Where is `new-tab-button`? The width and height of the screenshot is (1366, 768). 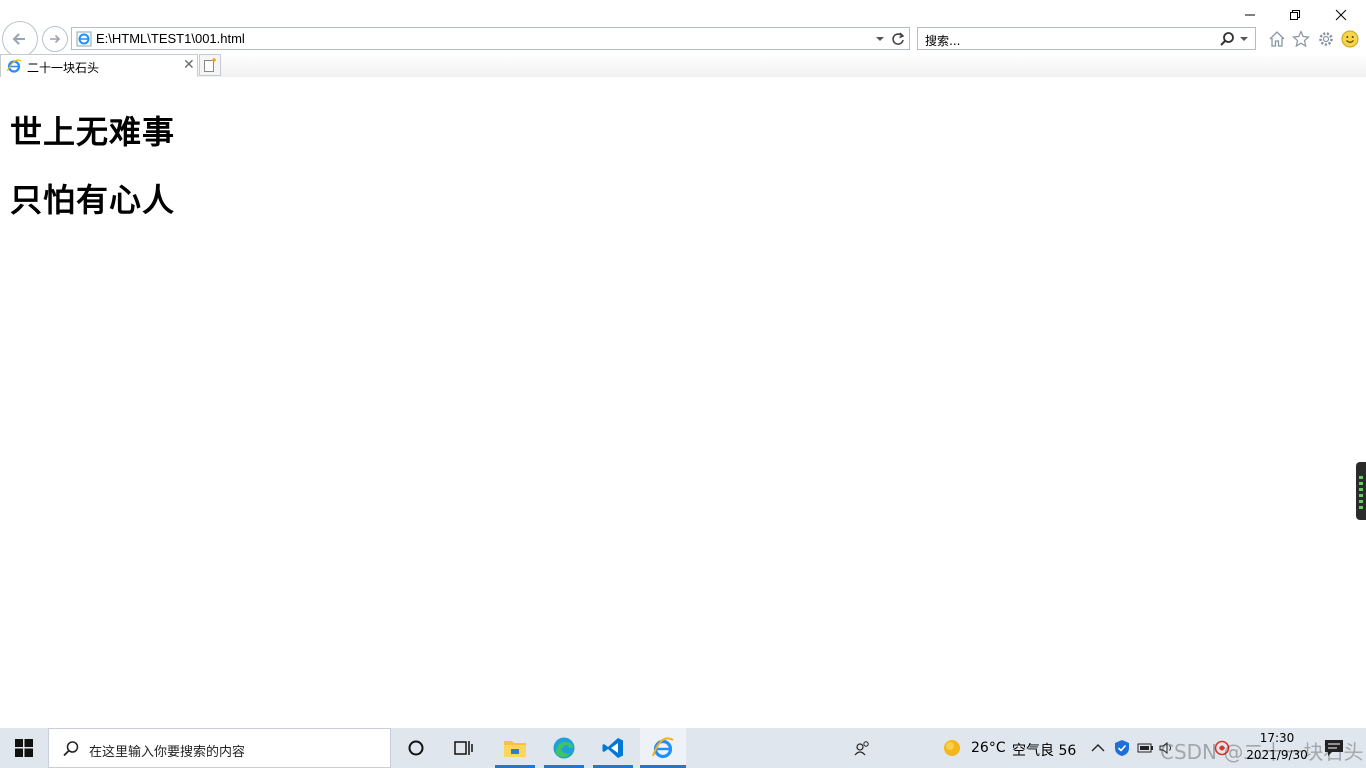
new-tab-button is located at coordinates (210, 65).